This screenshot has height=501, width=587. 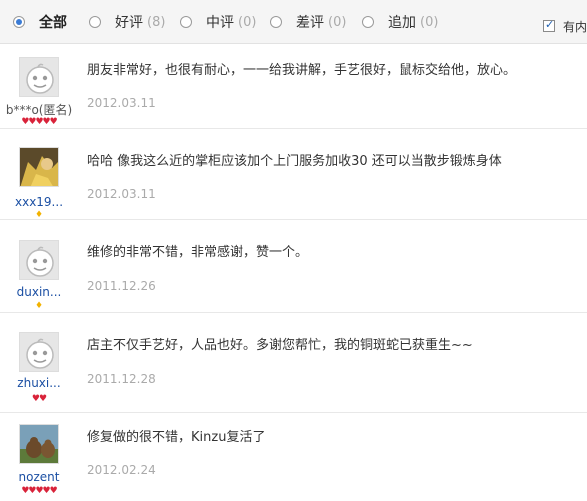 I want to click on username: nozent, so click(x=39, y=477).